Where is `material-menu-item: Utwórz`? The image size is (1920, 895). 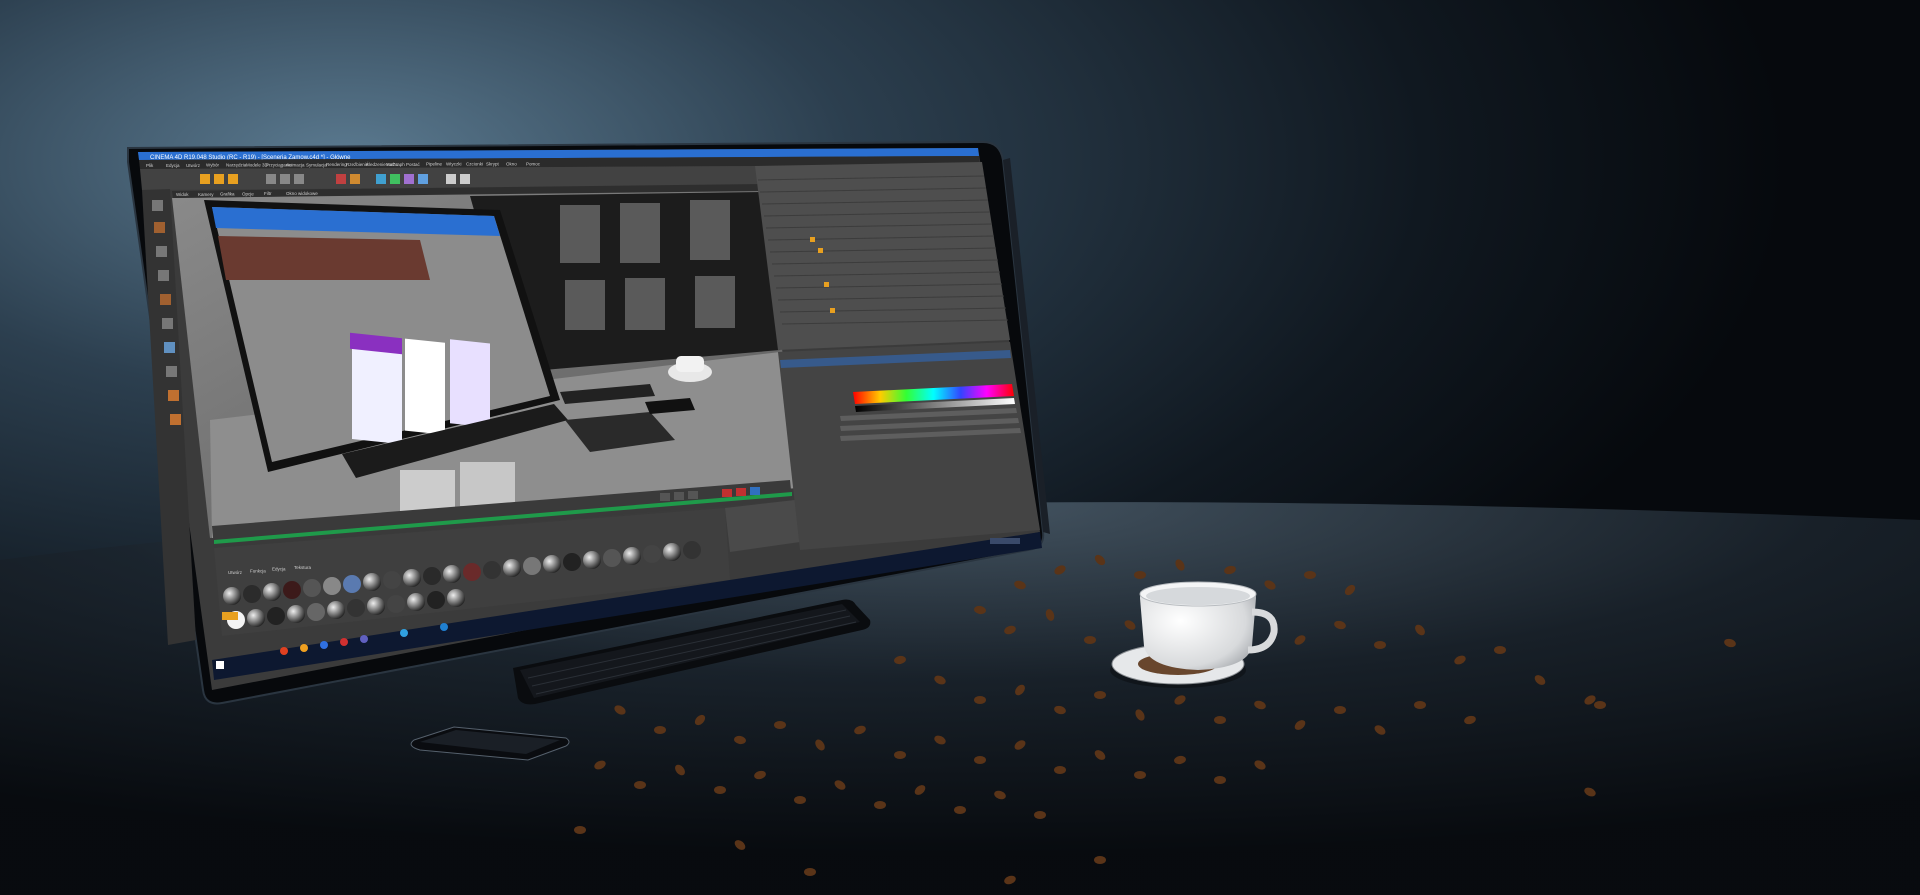 material-menu-item: Utwórz is located at coordinates (235, 572).